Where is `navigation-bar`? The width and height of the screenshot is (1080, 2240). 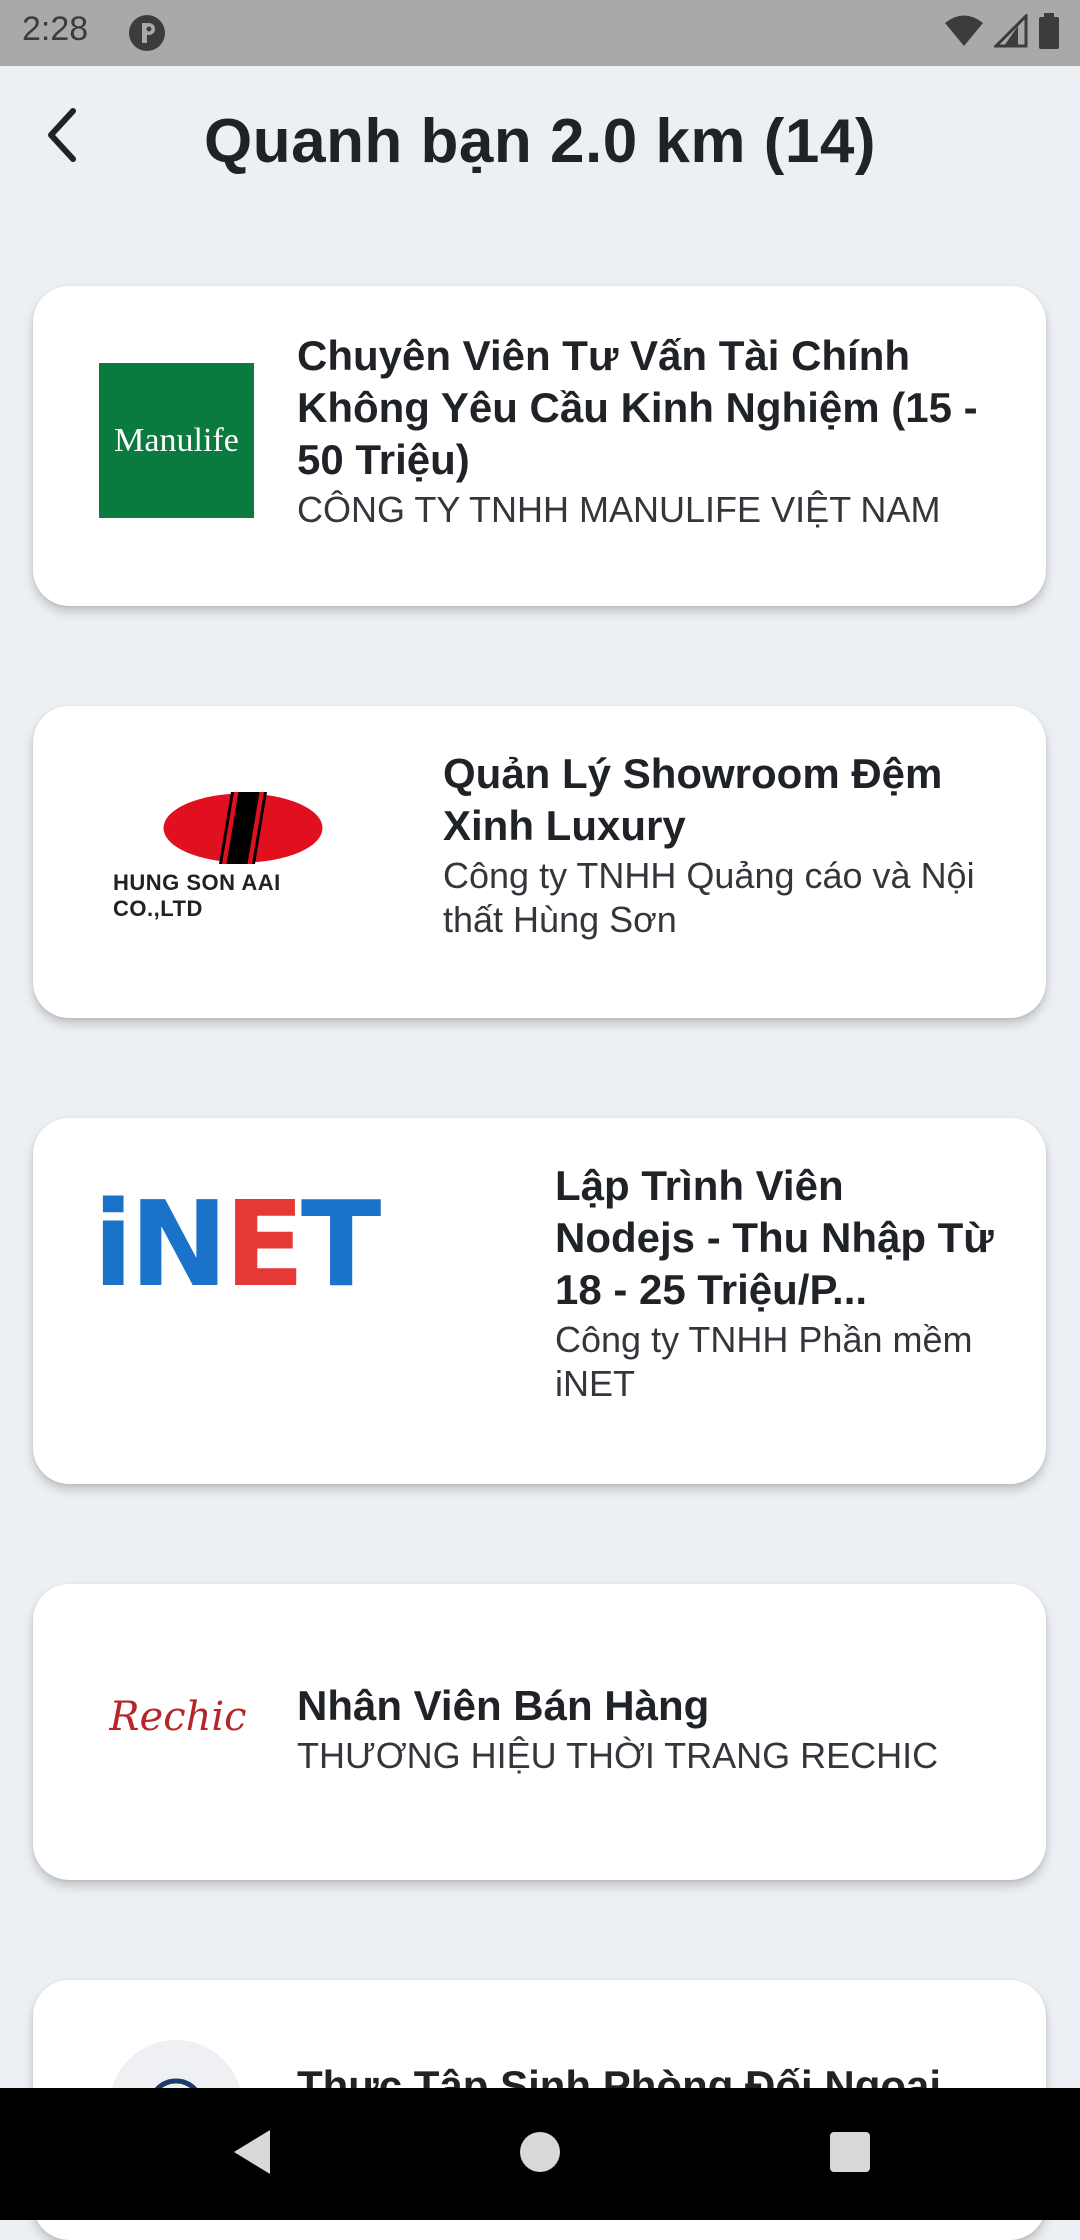
navigation-bar is located at coordinates (540, 2154).